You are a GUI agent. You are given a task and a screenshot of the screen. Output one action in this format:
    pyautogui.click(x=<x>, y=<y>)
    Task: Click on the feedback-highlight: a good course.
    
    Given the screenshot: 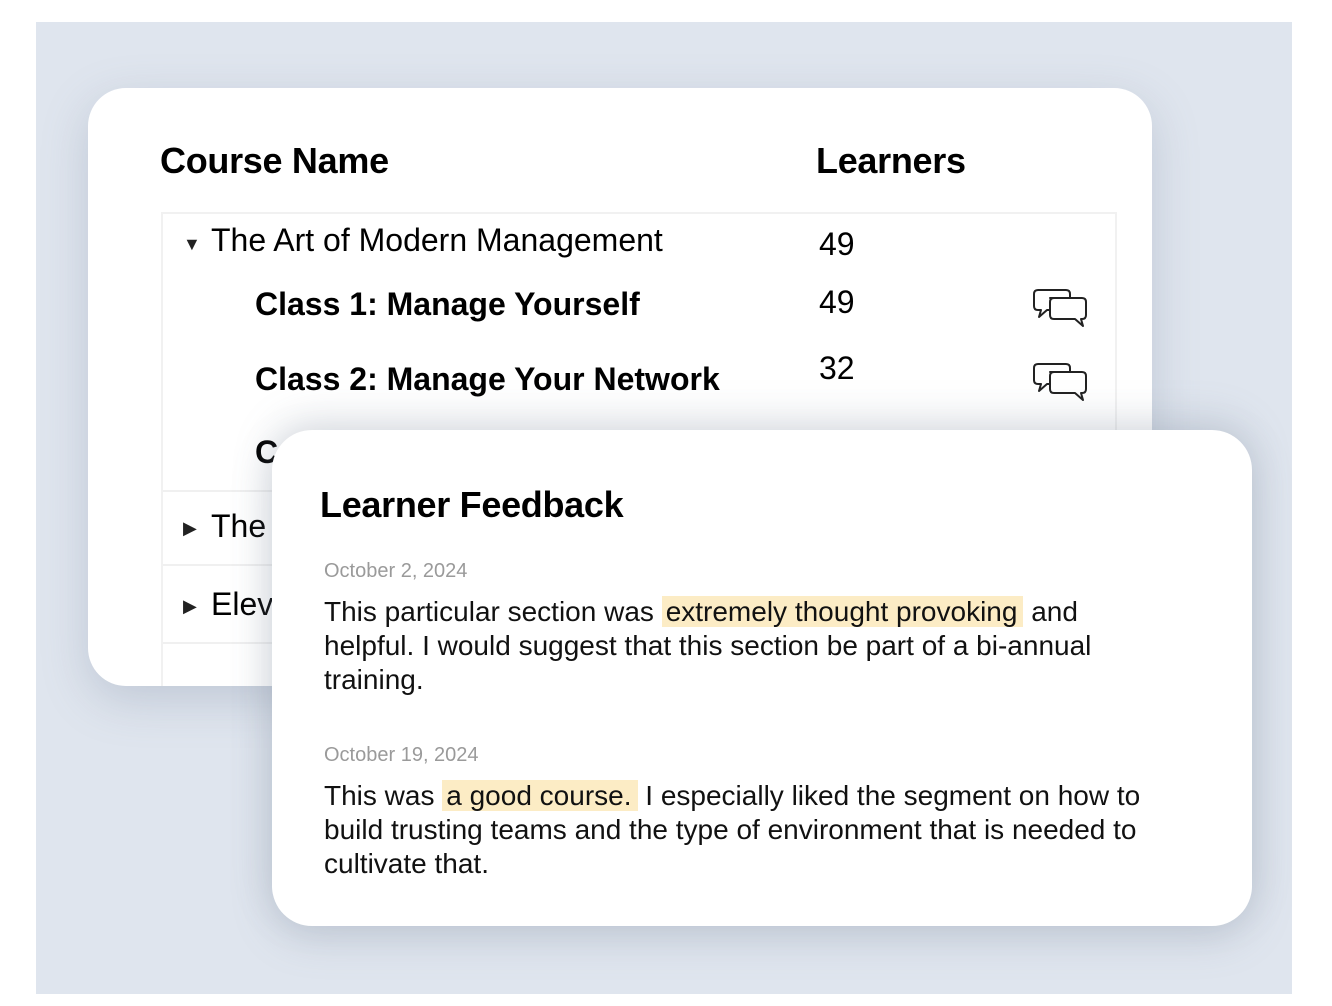 What is the action you would take?
    pyautogui.click(x=540, y=795)
    